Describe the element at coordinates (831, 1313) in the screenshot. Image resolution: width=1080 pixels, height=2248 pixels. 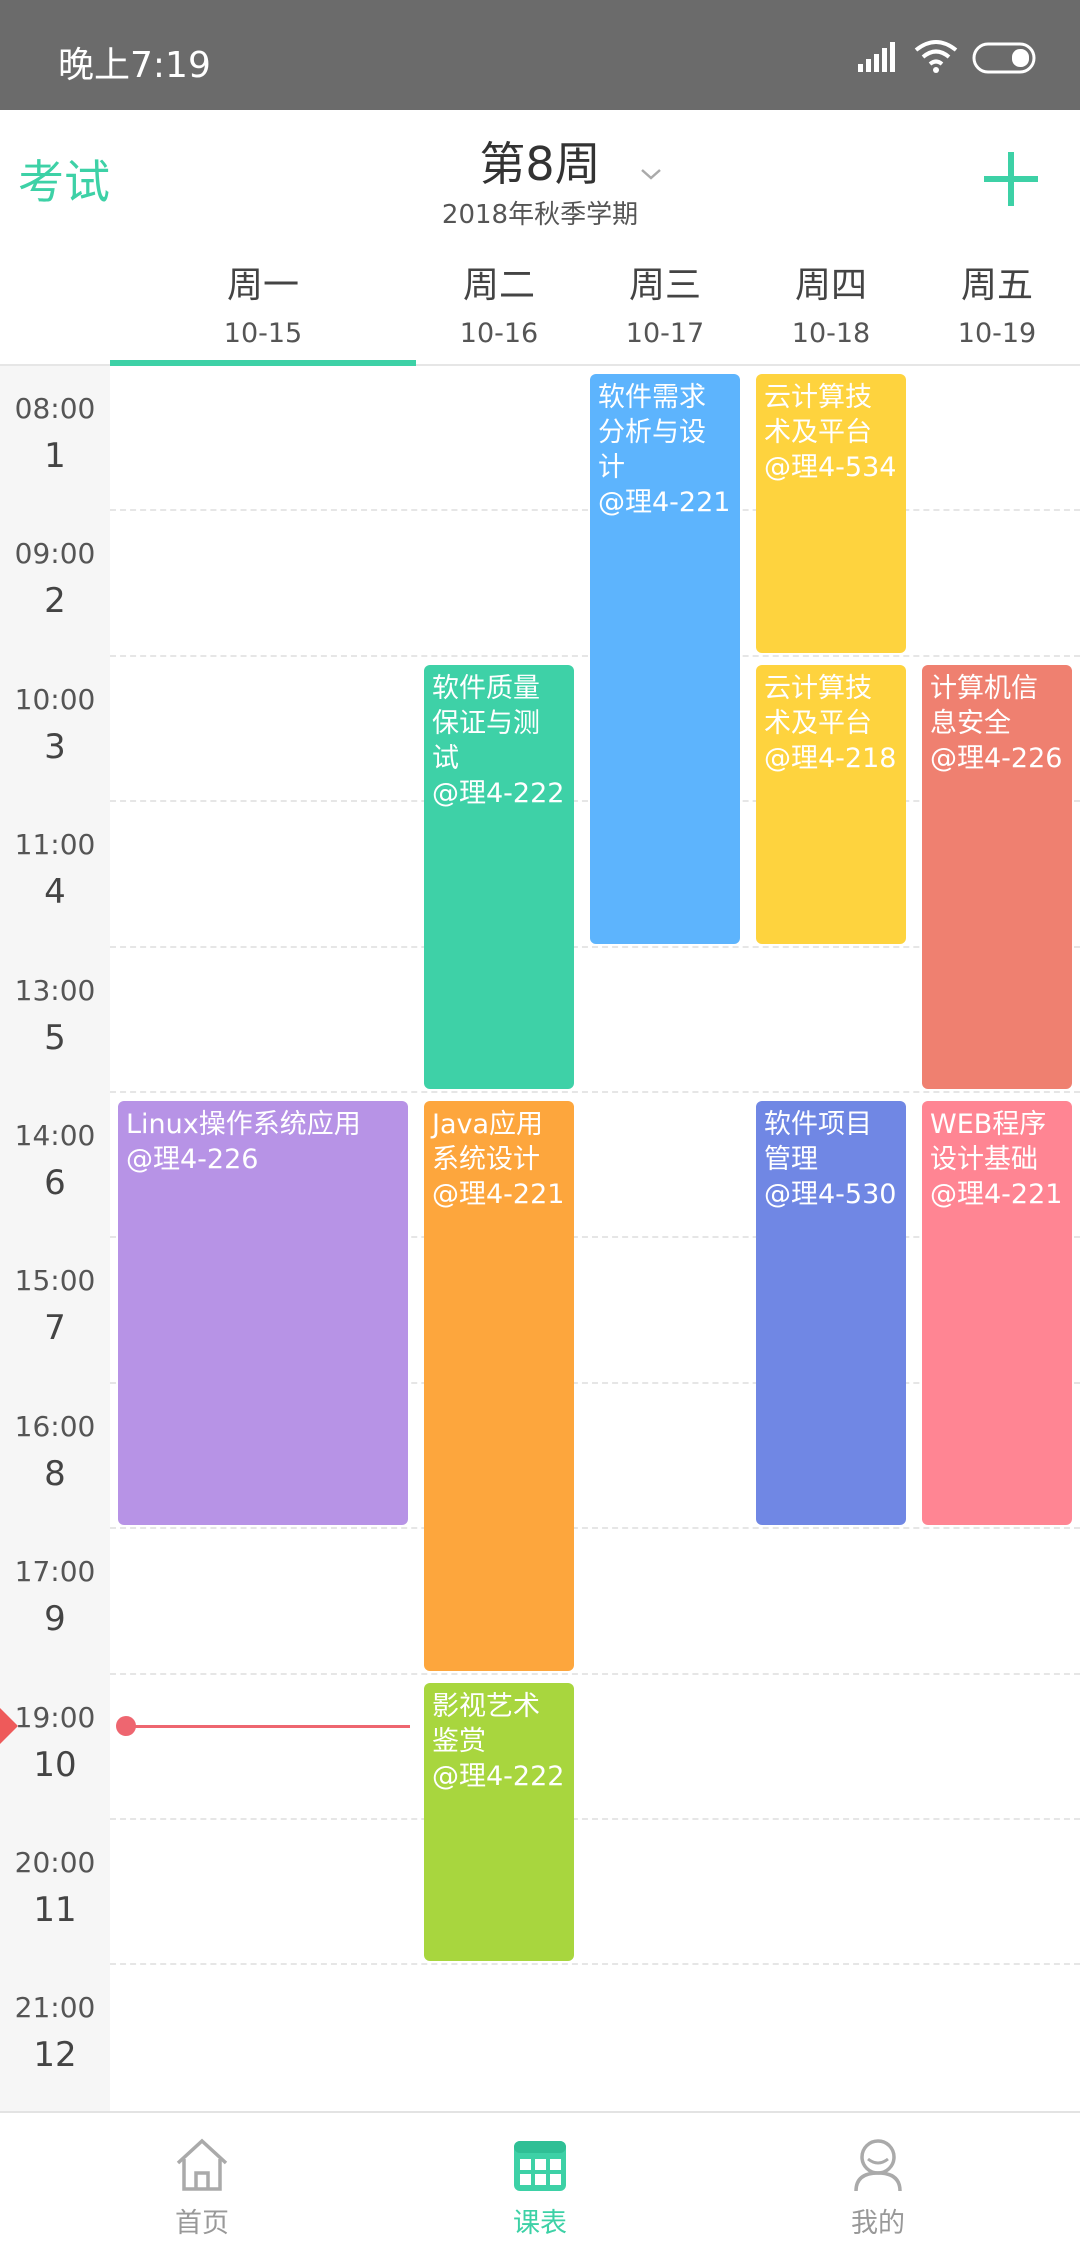
I see `course-card: 软件项目管理 @理4-530` at that location.